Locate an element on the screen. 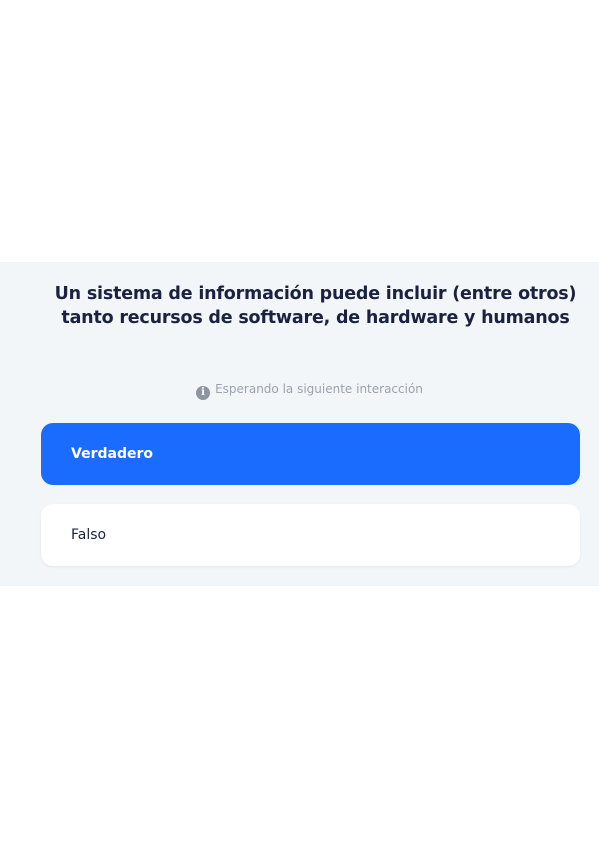 This screenshot has height=848, width=599. option-falso-button: Falso is located at coordinates (310, 535).